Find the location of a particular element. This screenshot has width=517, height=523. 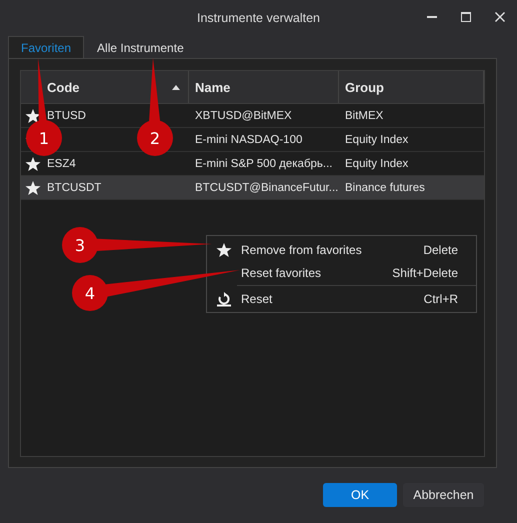

menu-item: Reset favorites Shift+Delete is located at coordinates (341, 272).